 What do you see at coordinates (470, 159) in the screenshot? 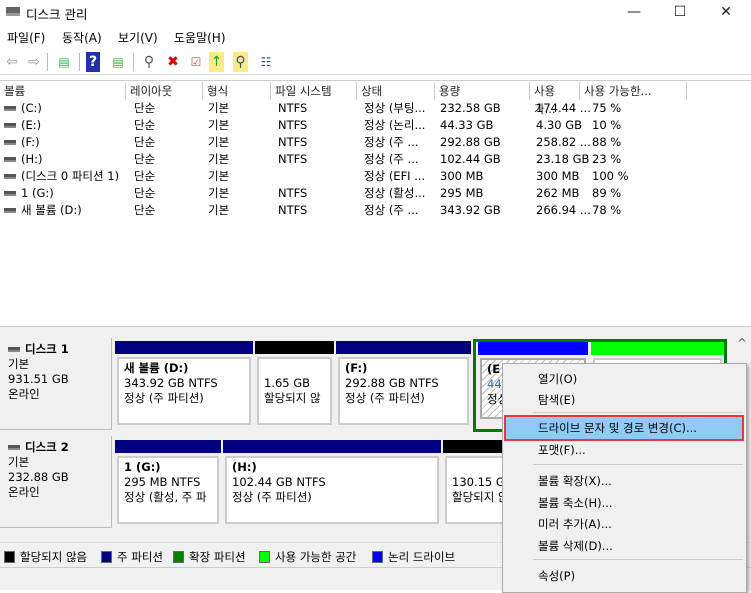
I see `capacity-cell: 102.44 GB` at bounding box center [470, 159].